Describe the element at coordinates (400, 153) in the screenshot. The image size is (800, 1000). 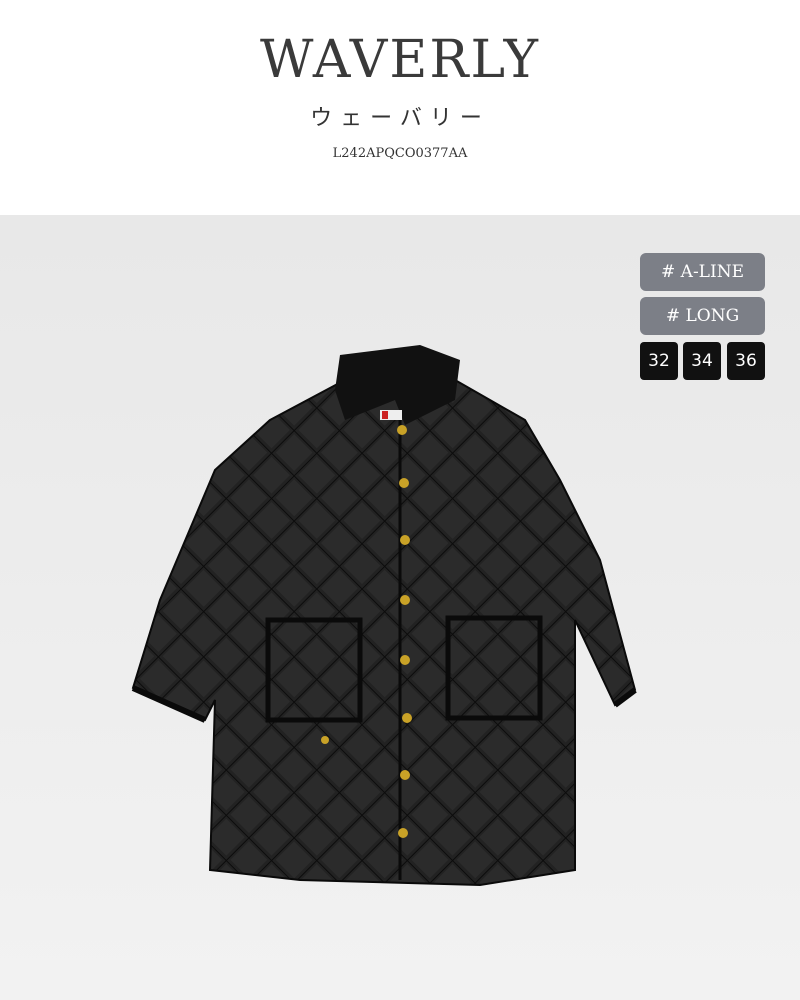
I see `product-code: L242APQCO0377AA` at that location.